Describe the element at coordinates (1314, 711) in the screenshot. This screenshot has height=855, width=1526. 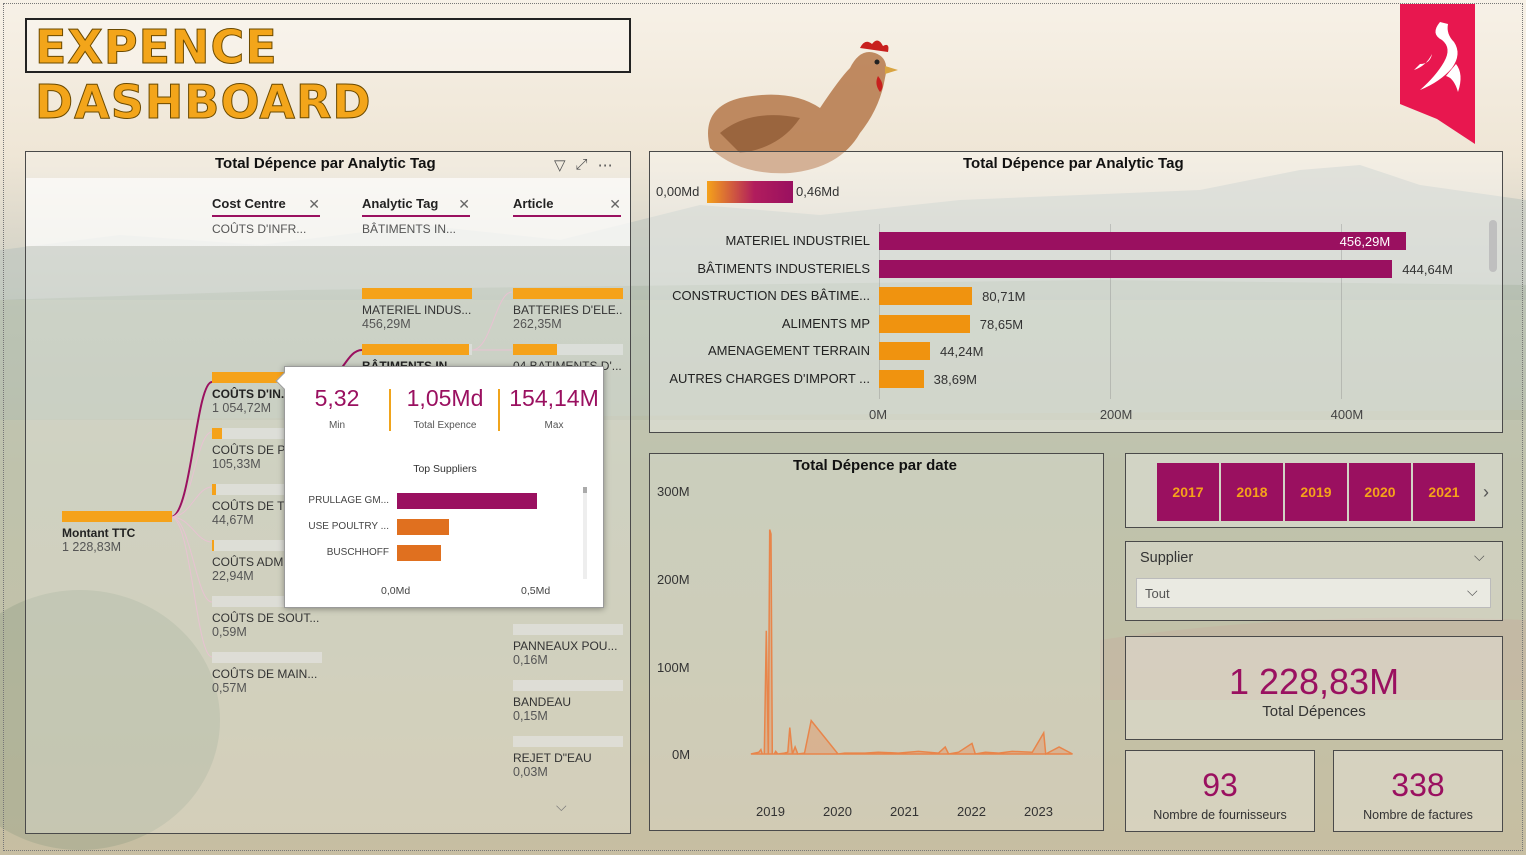
I see `card-caption: Total Dépences` at that location.